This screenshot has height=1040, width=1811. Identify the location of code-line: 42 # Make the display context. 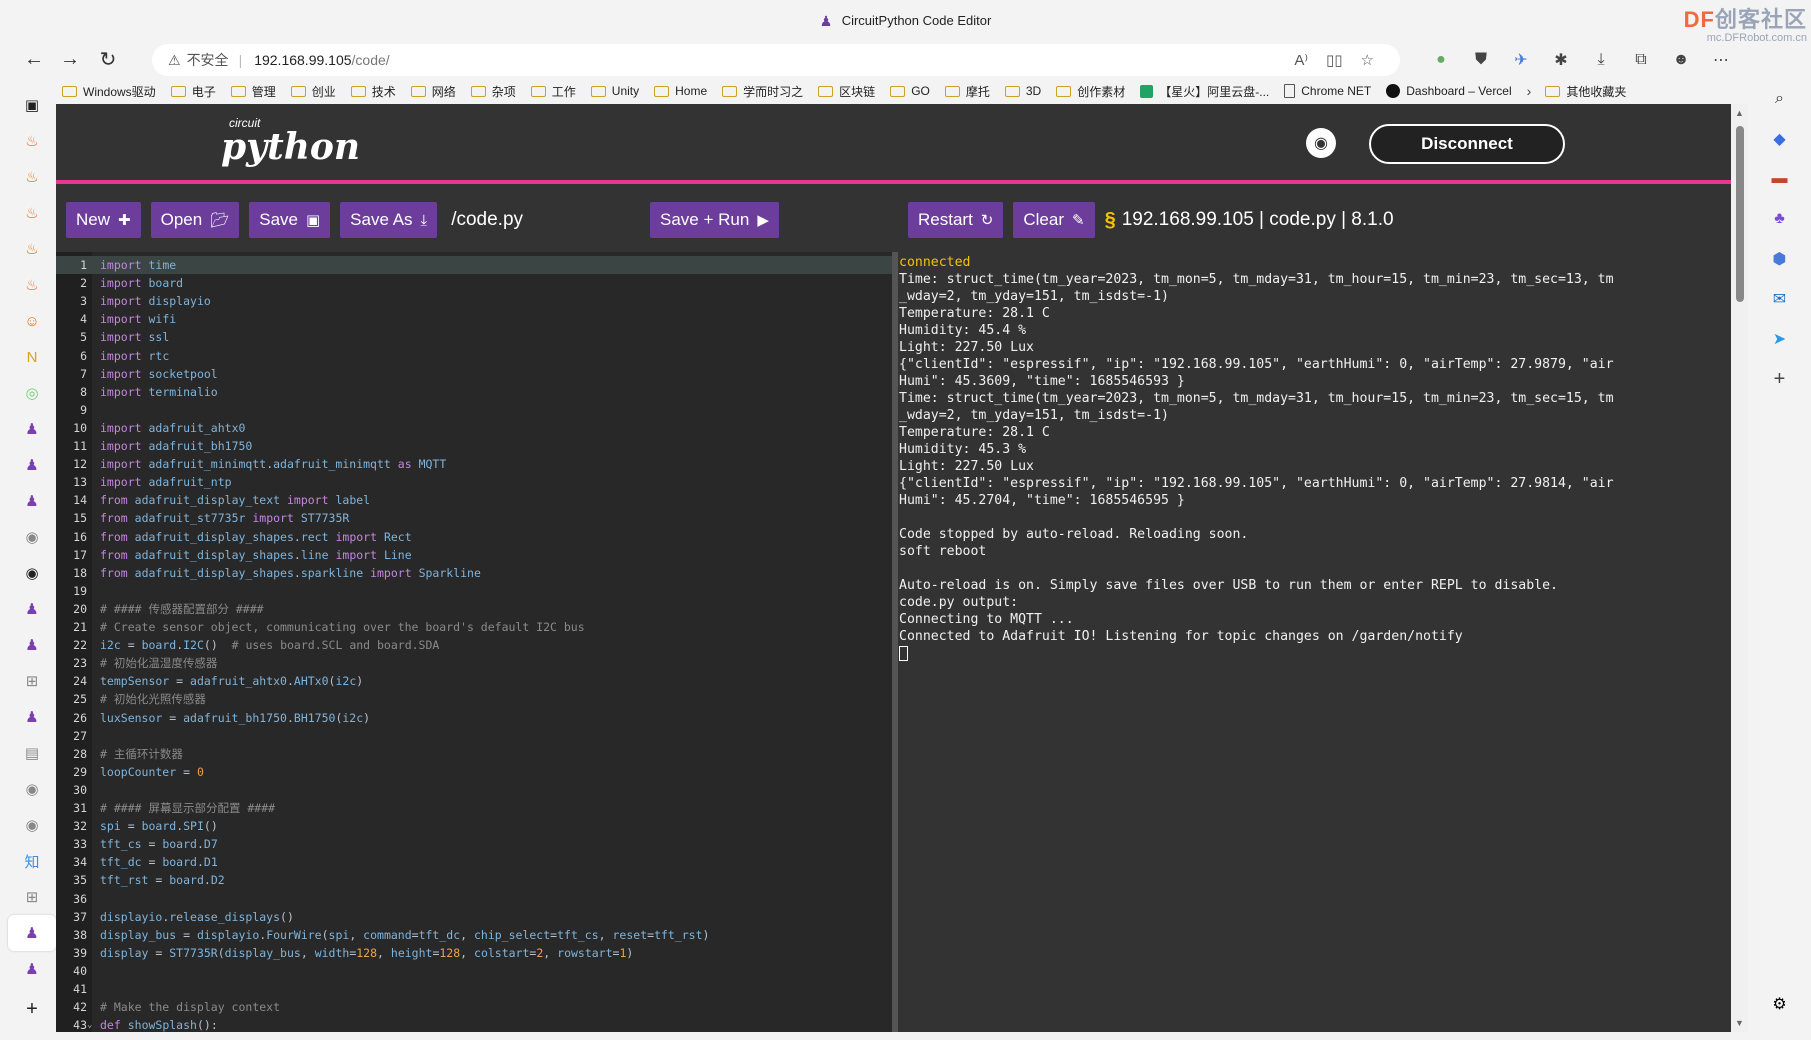
(474, 1007).